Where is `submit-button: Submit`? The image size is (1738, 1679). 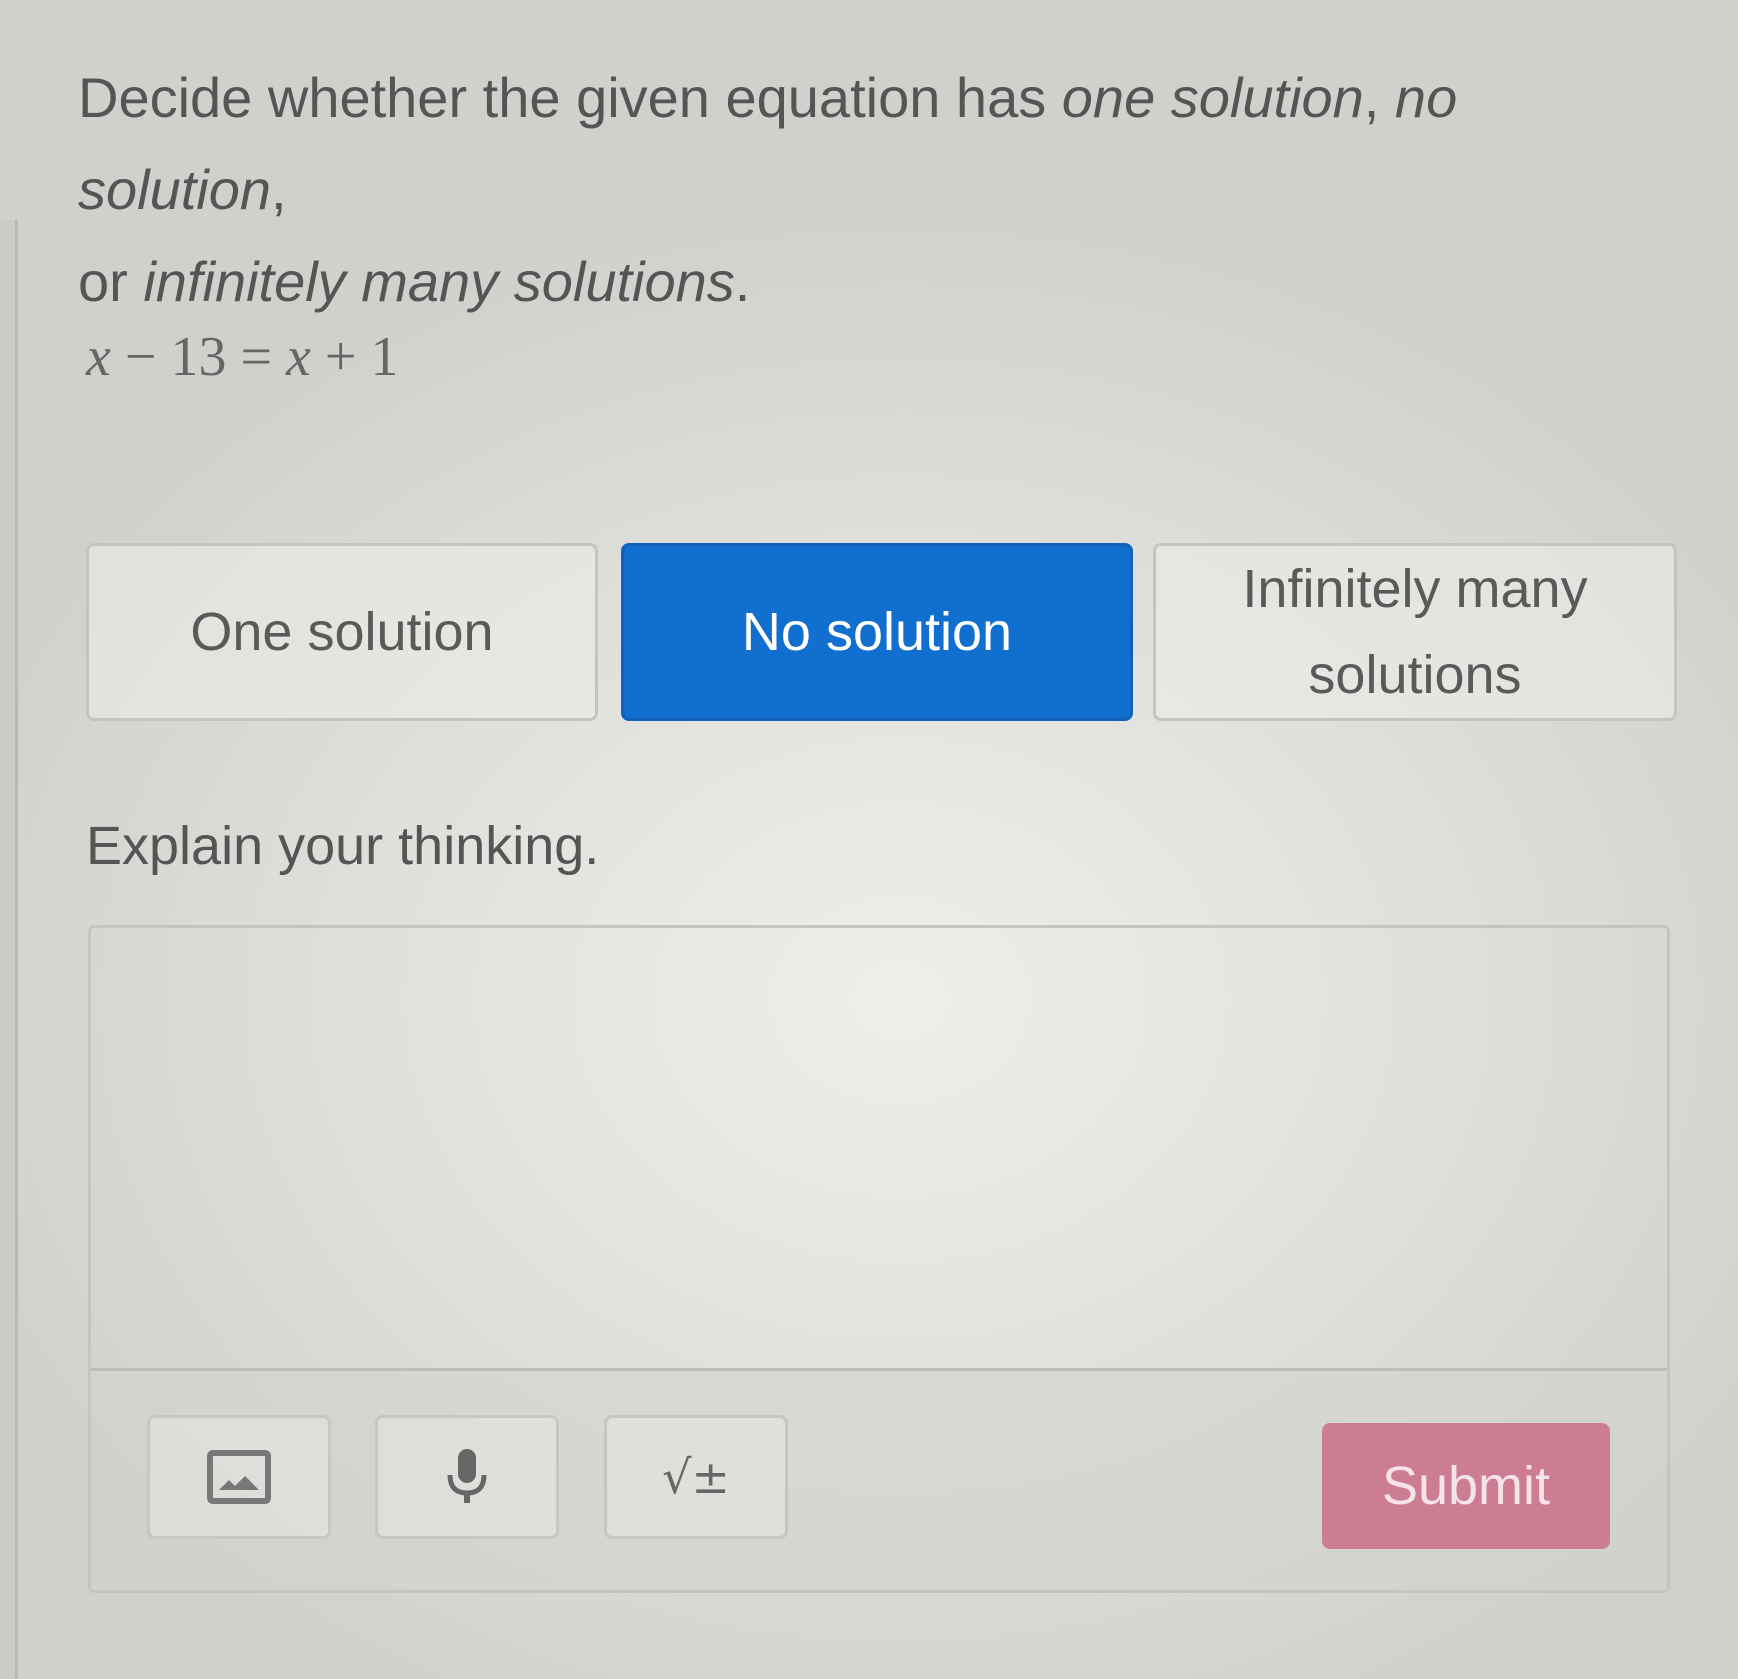 submit-button: Submit is located at coordinates (1466, 1486).